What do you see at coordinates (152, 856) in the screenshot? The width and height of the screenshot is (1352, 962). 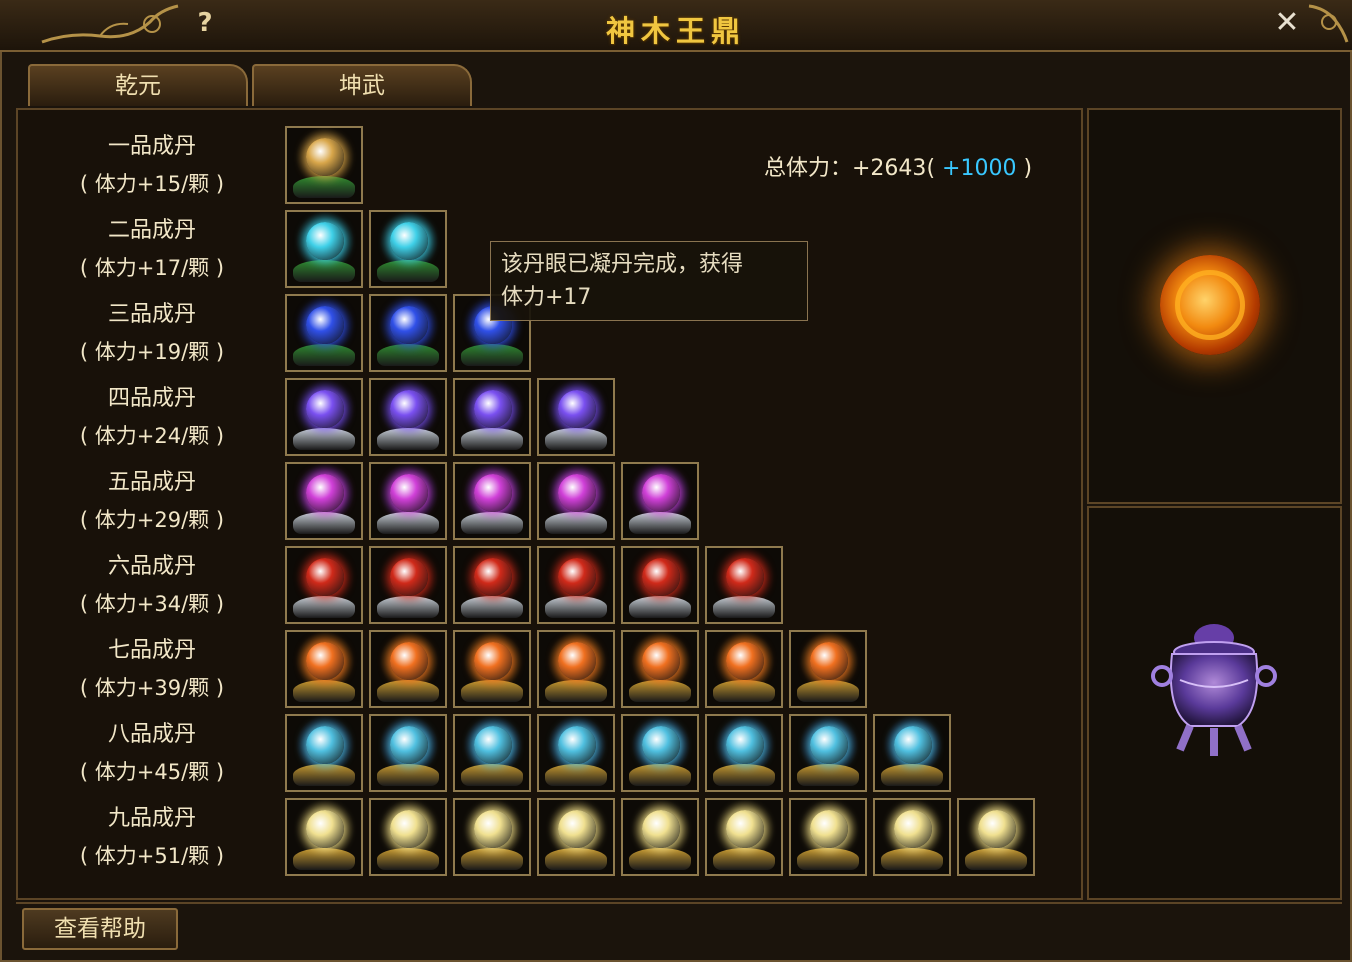 I see `grade-bonus: ( 体力+51/颗 )` at bounding box center [152, 856].